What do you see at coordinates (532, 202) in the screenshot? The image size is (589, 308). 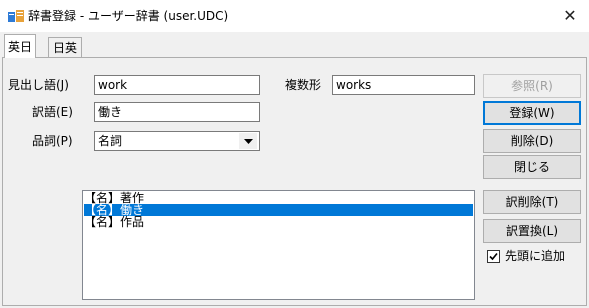 I see `delete-translation-button: 訳削除(T)` at bounding box center [532, 202].